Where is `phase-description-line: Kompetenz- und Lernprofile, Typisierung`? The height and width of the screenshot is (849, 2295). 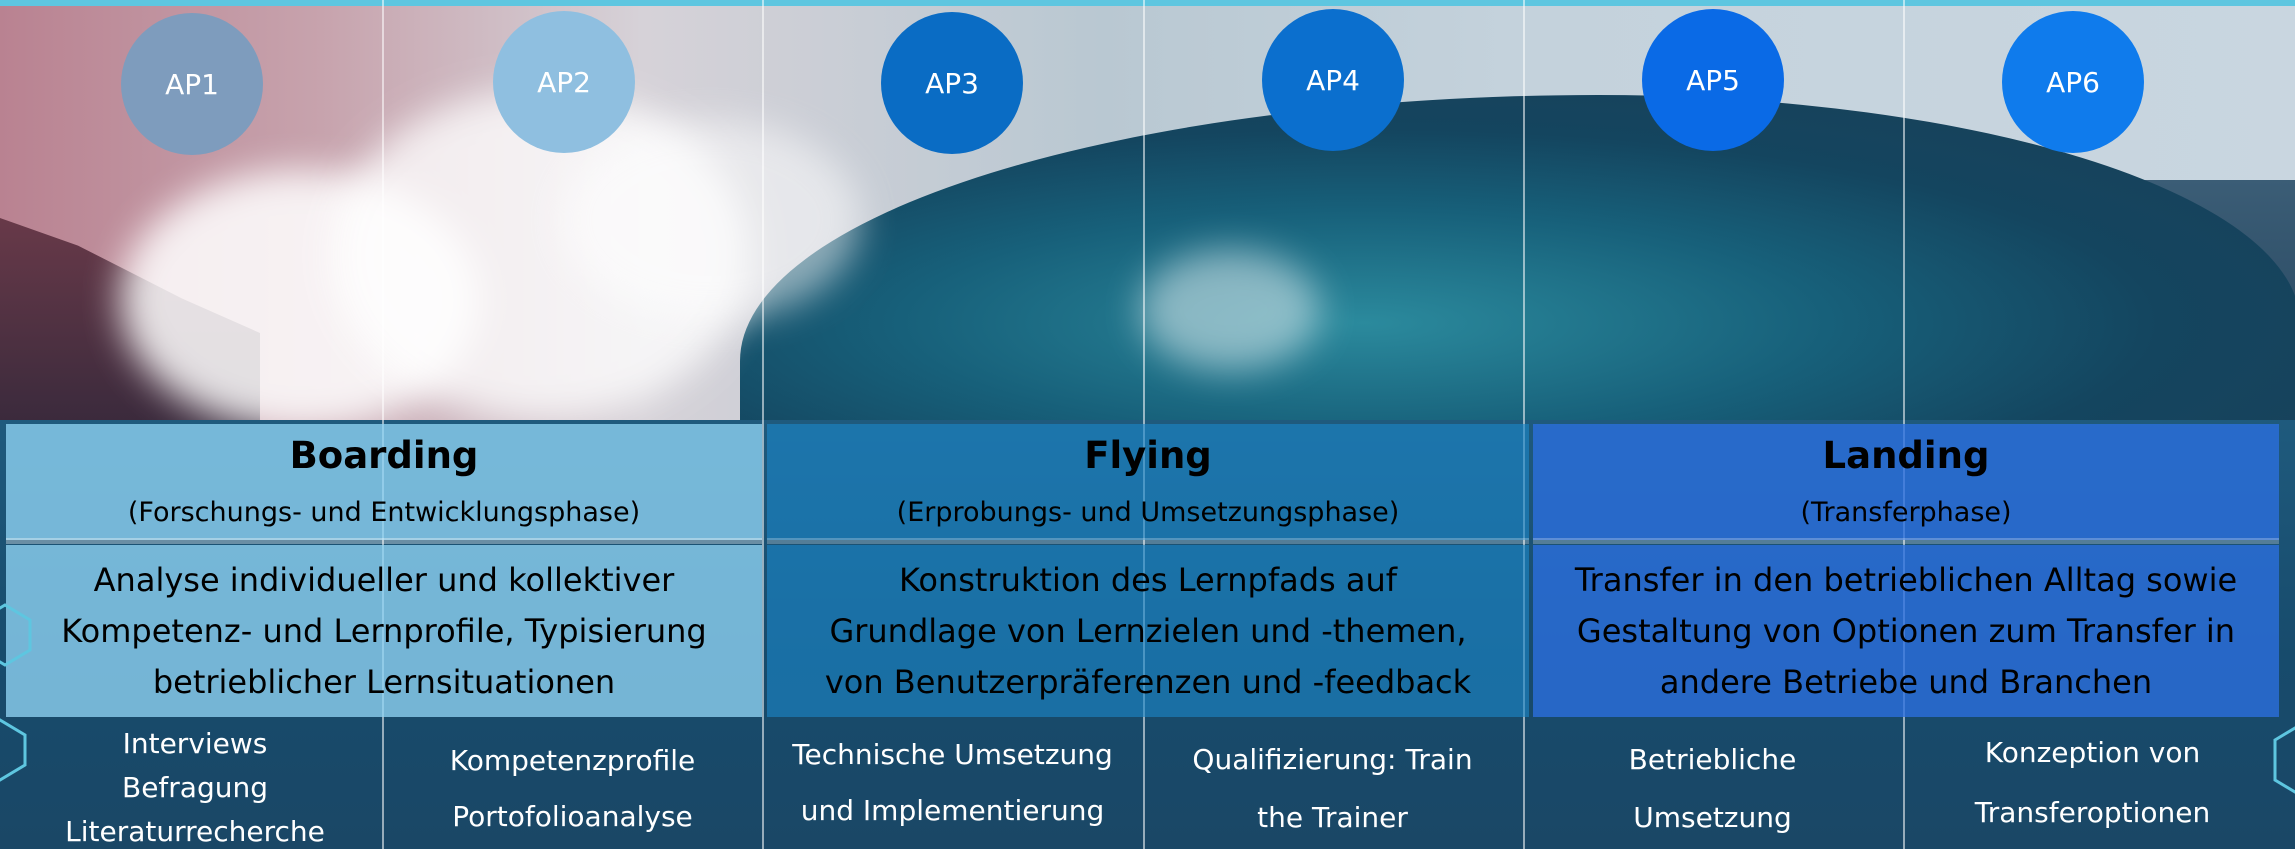
phase-description-line: Kompetenz- und Lernprofile, Typisierung is located at coordinates (384, 630).